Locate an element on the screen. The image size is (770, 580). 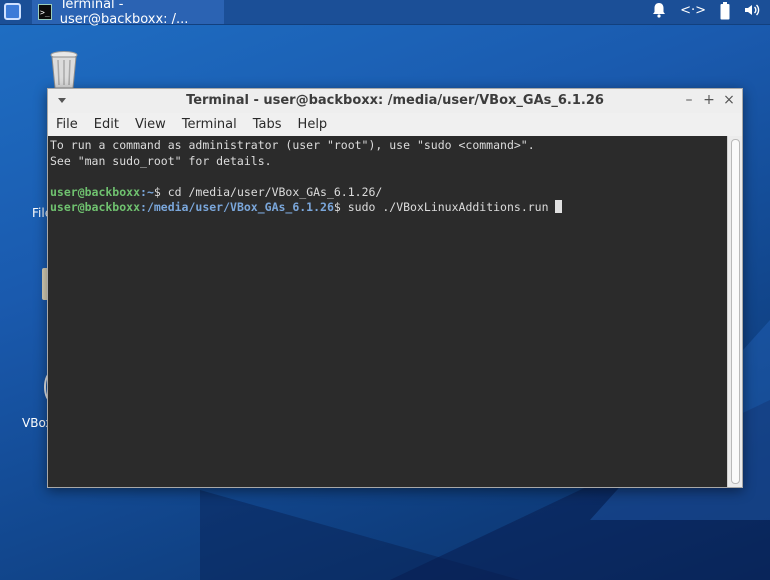
terminal-icon: >_ is located at coordinates (45, 12).